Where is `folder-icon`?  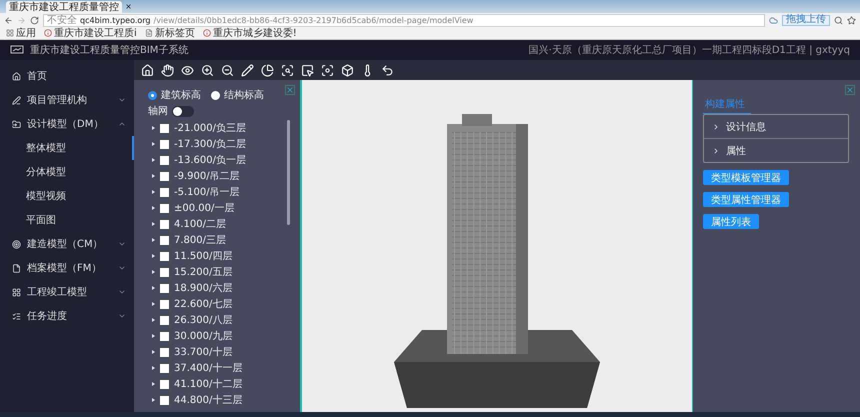 folder-icon is located at coordinates (16, 124).